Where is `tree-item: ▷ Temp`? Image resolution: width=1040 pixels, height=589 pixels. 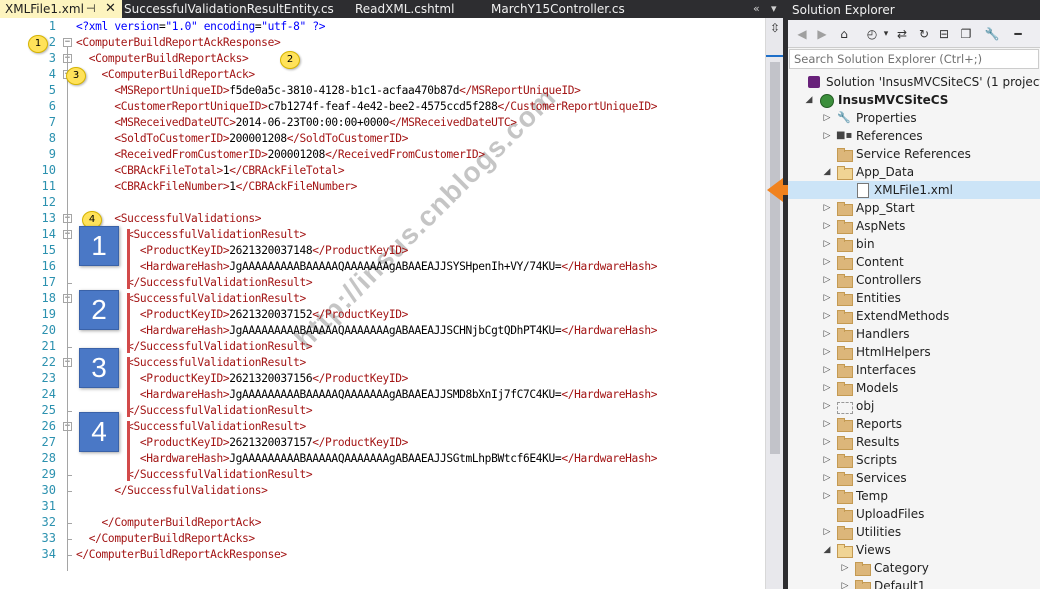 tree-item: ▷ Temp is located at coordinates (914, 496).